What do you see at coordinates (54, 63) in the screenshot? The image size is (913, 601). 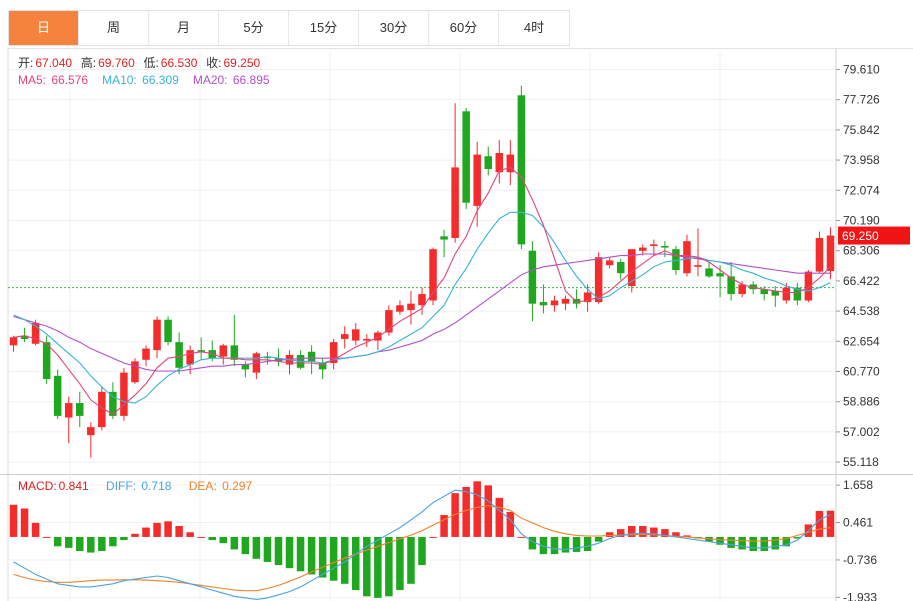 I see `open-value: 67.040` at bounding box center [54, 63].